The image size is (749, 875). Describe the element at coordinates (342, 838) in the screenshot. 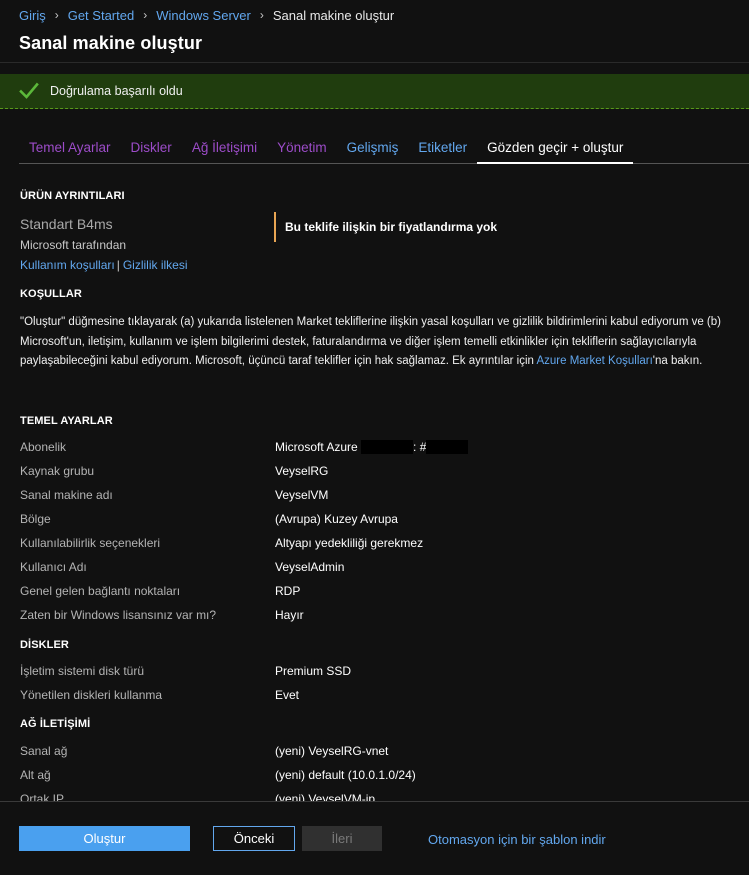

I see `next-button: İleri` at that location.